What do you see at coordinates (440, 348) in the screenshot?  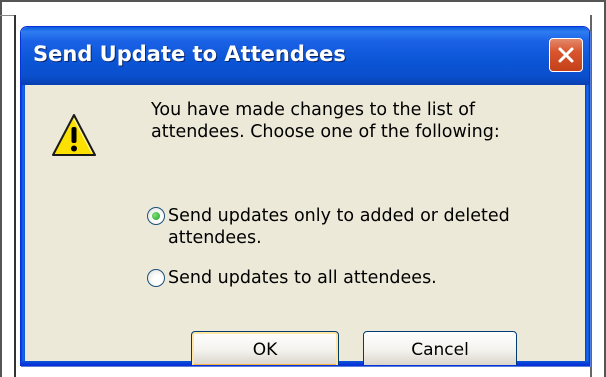 I see `cancel-button: Cancel` at bounding box center [440, 348].